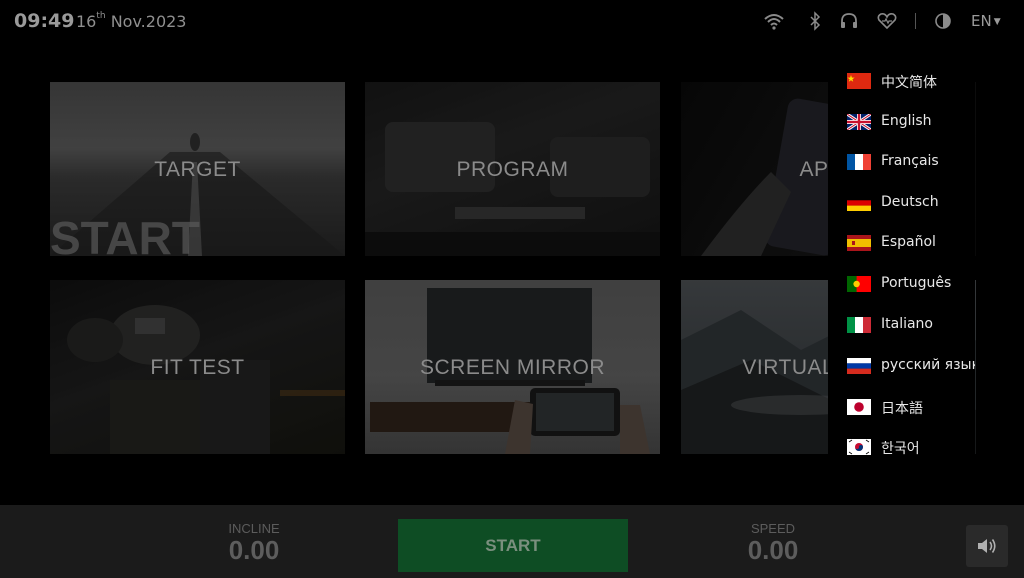 This screenshot has height=578, width=1024. Describe the element at coordinates (887, 21) in the screenshot. I see `heart-rate-icon` at that location.